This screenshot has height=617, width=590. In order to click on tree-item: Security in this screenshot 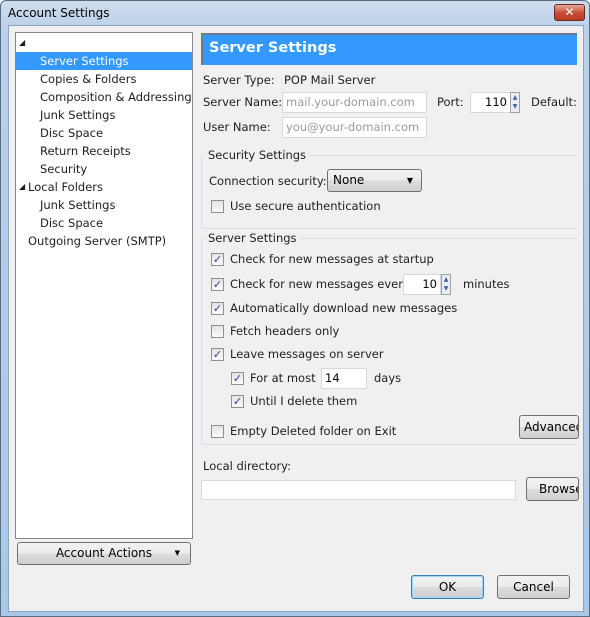, I will do `click(104, 169)`.